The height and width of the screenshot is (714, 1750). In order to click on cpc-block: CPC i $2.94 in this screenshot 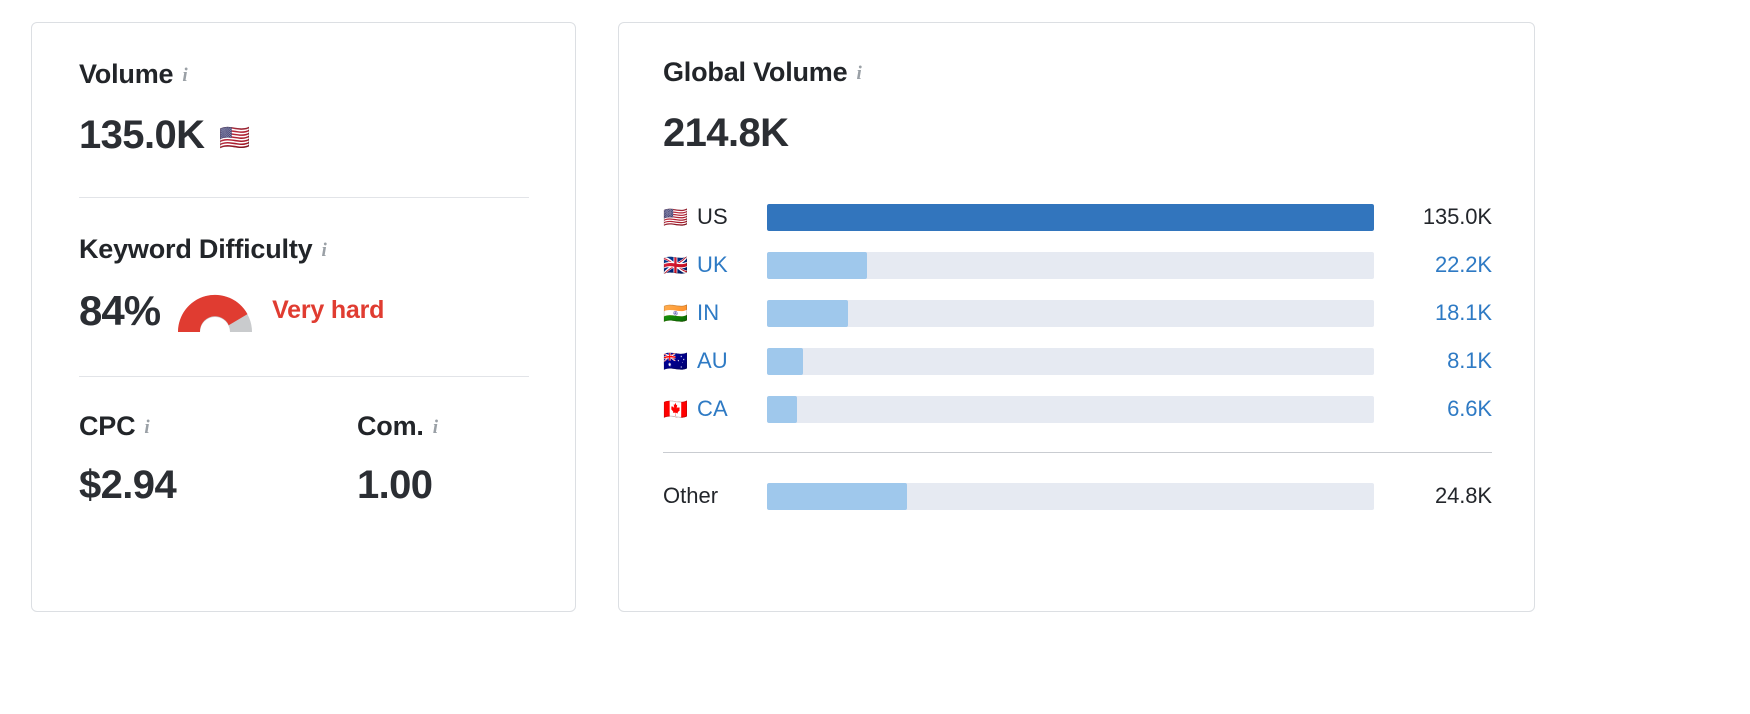, I will do `click(218, 460)`.